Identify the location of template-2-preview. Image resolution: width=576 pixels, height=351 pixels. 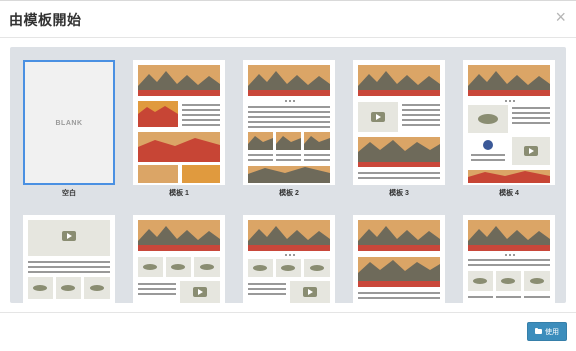
(289, 124).